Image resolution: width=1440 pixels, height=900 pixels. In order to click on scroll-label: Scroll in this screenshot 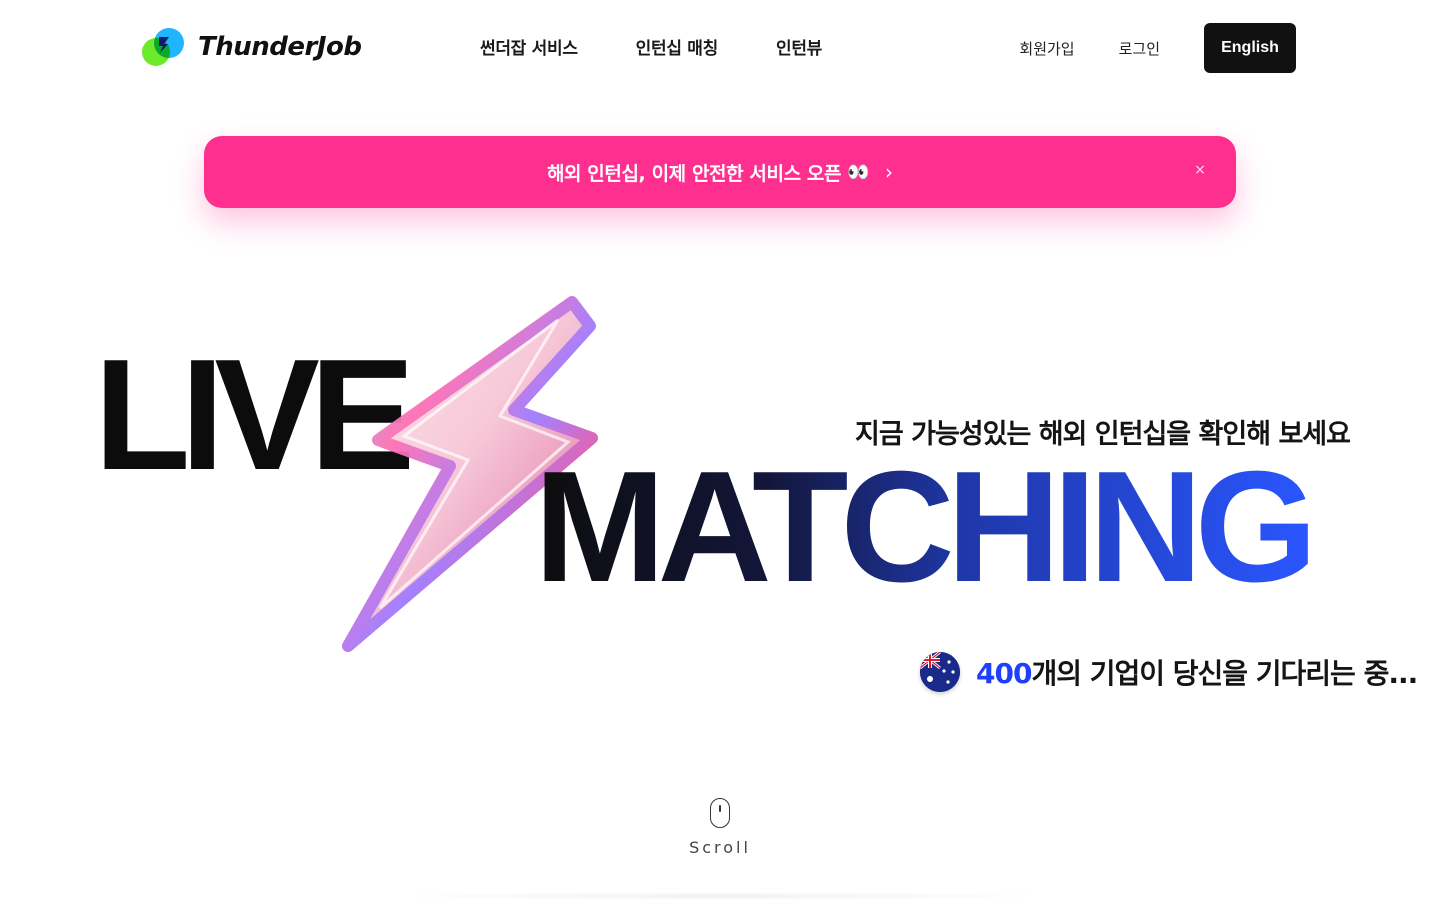, I will do `click(720, 847)`.